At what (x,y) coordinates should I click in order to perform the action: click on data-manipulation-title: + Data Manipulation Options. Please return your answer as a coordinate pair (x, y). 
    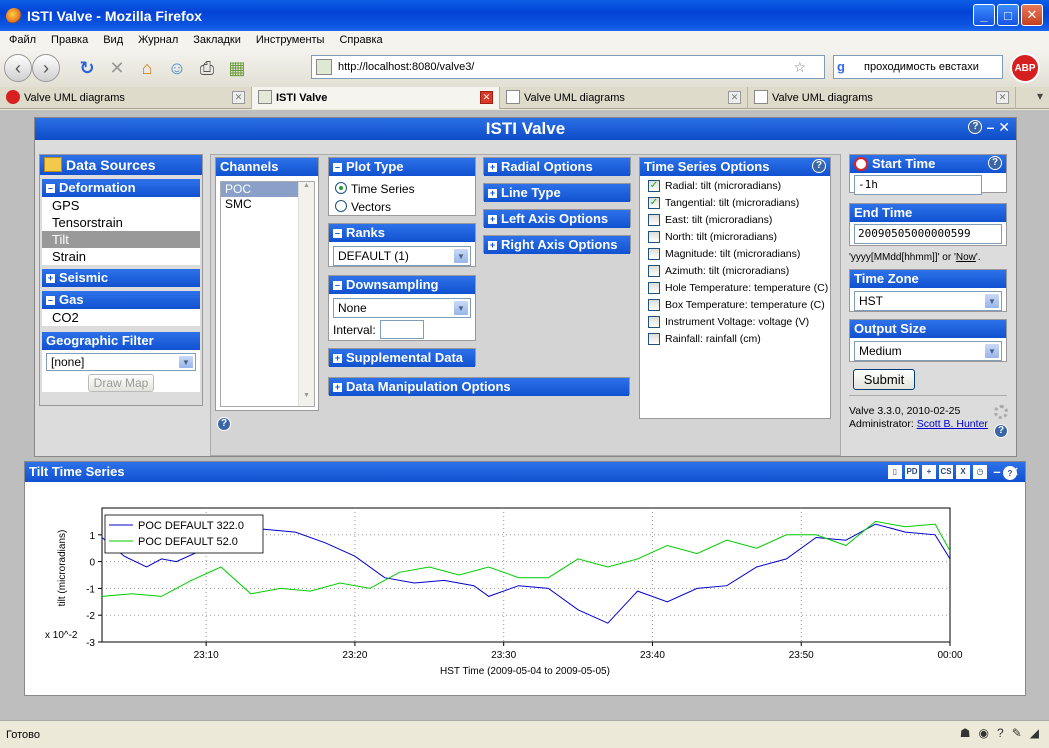
    Looking at the image, I should click on (479, 387).